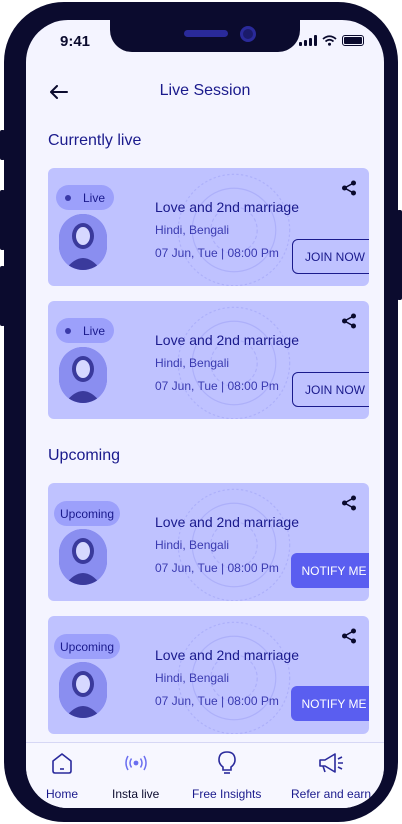 The image size is (402, 824). I want to click on notch, so click(205, 36).